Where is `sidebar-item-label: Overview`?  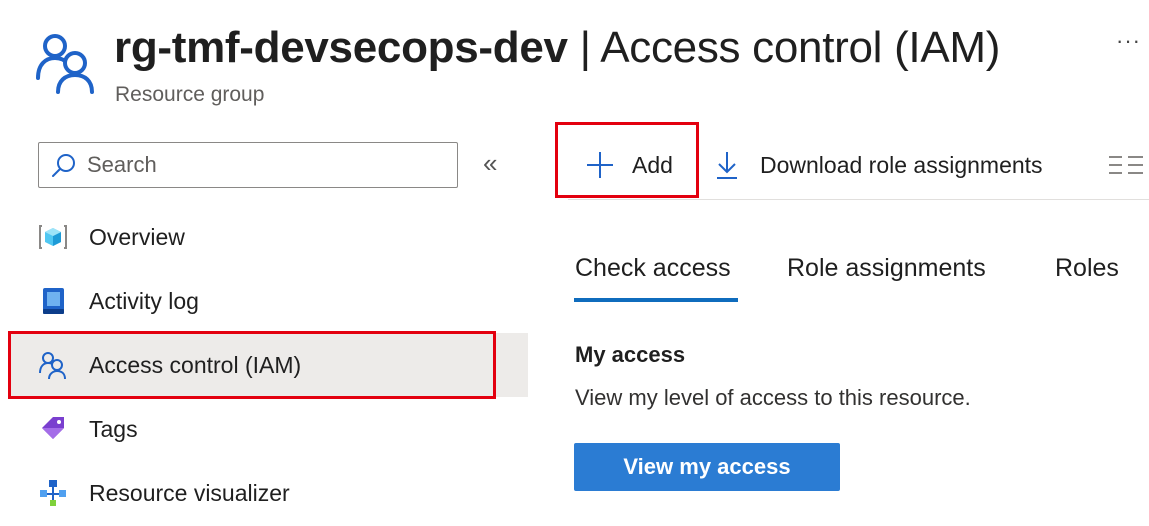 sidebar-item-label: Overview is located at coordinates (137, 236).